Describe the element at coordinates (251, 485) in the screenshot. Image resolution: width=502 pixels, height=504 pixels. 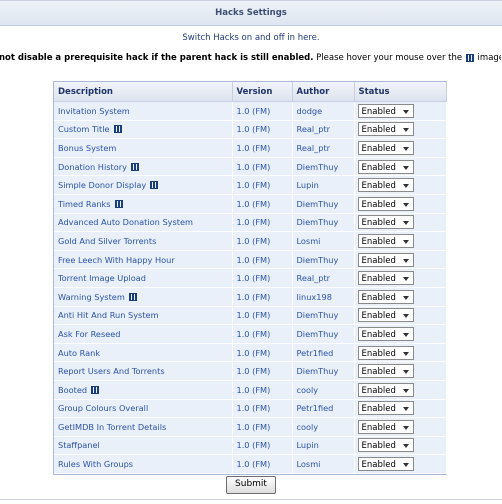
I see `submit-button: Submit` at that location.